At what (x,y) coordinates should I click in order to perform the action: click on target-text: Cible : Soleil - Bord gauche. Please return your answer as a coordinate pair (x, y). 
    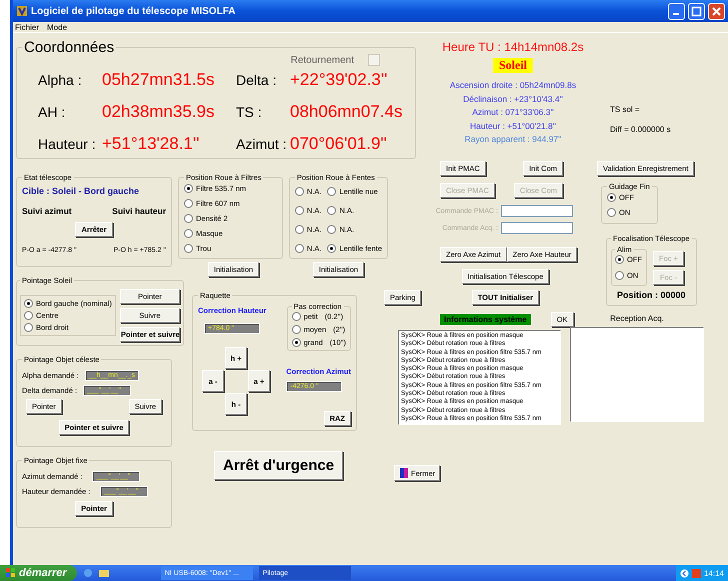
    Looking at the image, I should click on (81, 191).